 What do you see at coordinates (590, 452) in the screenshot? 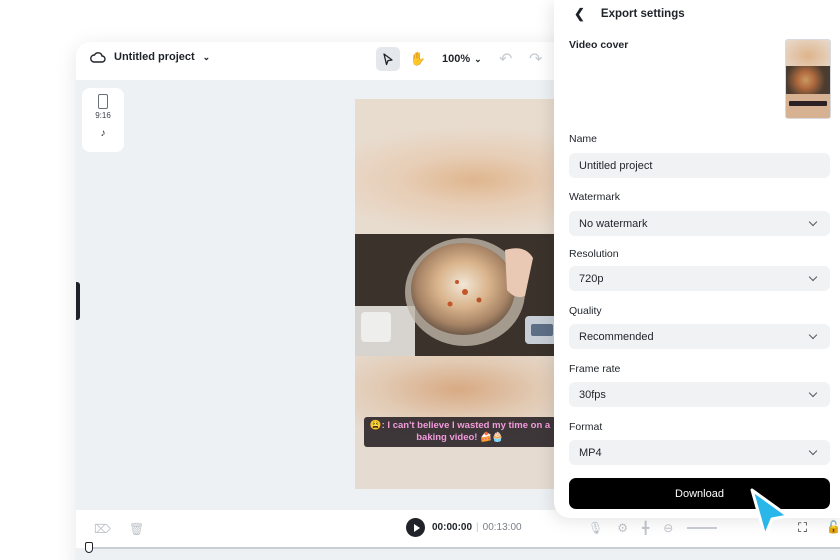
I see `format-value: MP4` at bounding box center [590, 452].